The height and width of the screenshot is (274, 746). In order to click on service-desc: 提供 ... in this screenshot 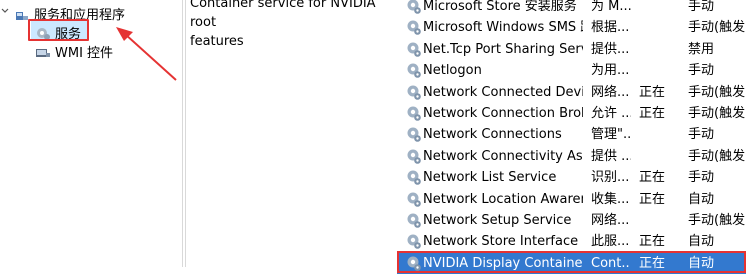, I will do `click(611, 156)`.